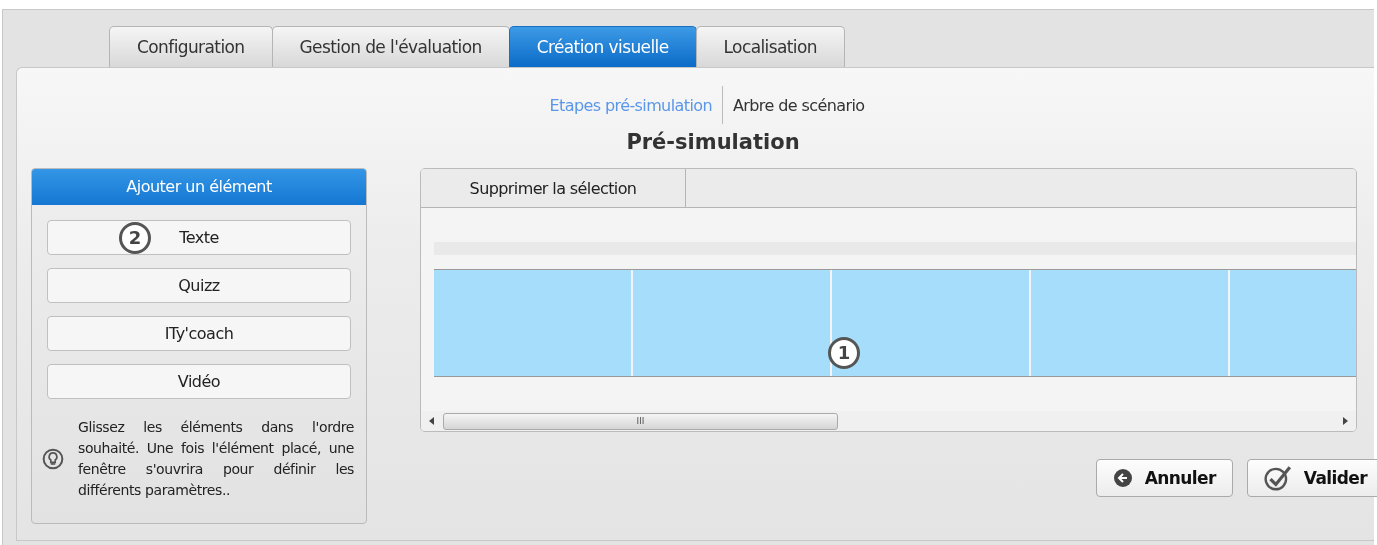 Image resolution: width=1377 pixels, height=545 pixels. What do you see at coordinates (1311, 478) in the screenshot?
I see `action-button: Valider` at bounding box center [1311, 478].